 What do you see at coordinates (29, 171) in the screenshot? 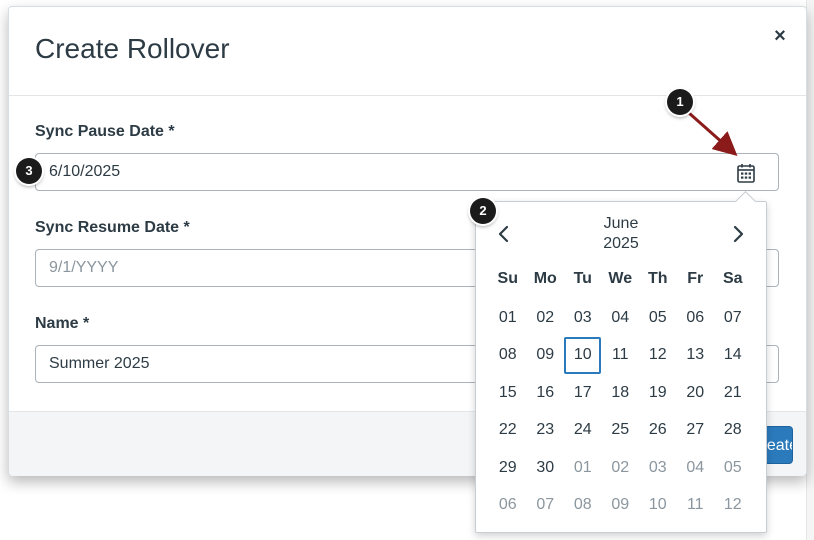
I see `annotation-badge-3: 3` at bounding box center [29, 171].